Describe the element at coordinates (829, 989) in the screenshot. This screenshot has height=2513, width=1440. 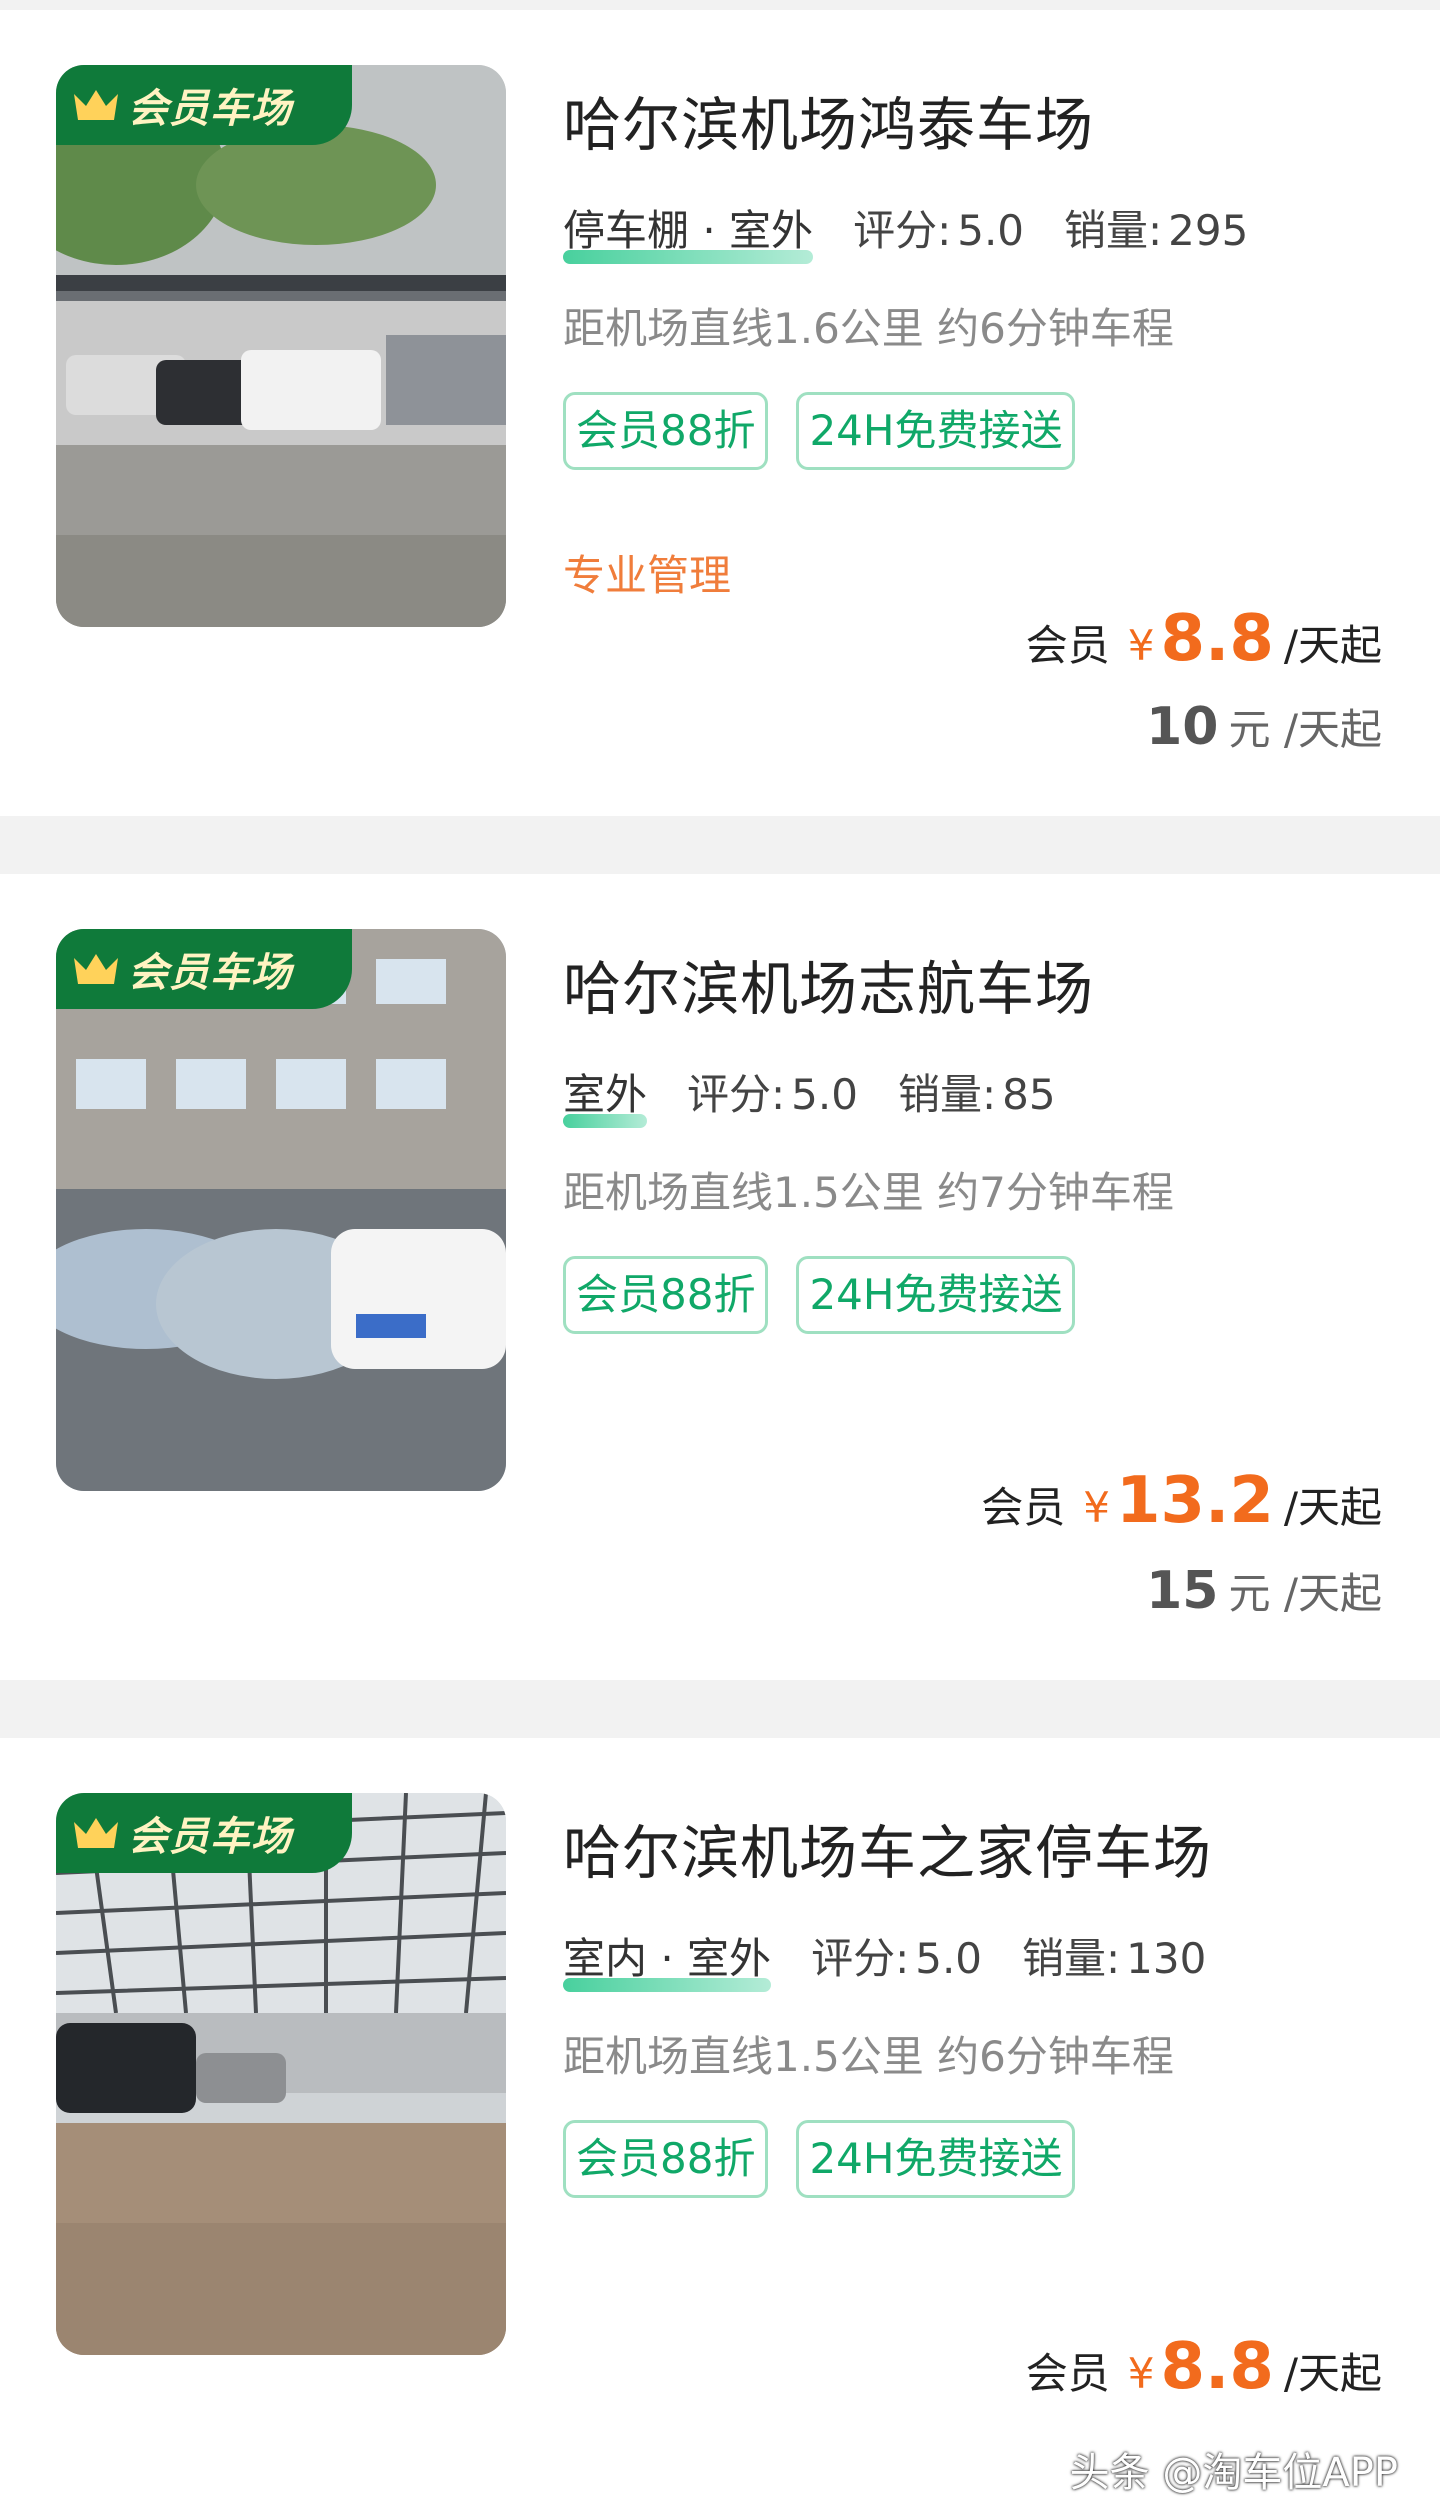
I see `lot-name: 哈尔滨机场志航车场` at that location.